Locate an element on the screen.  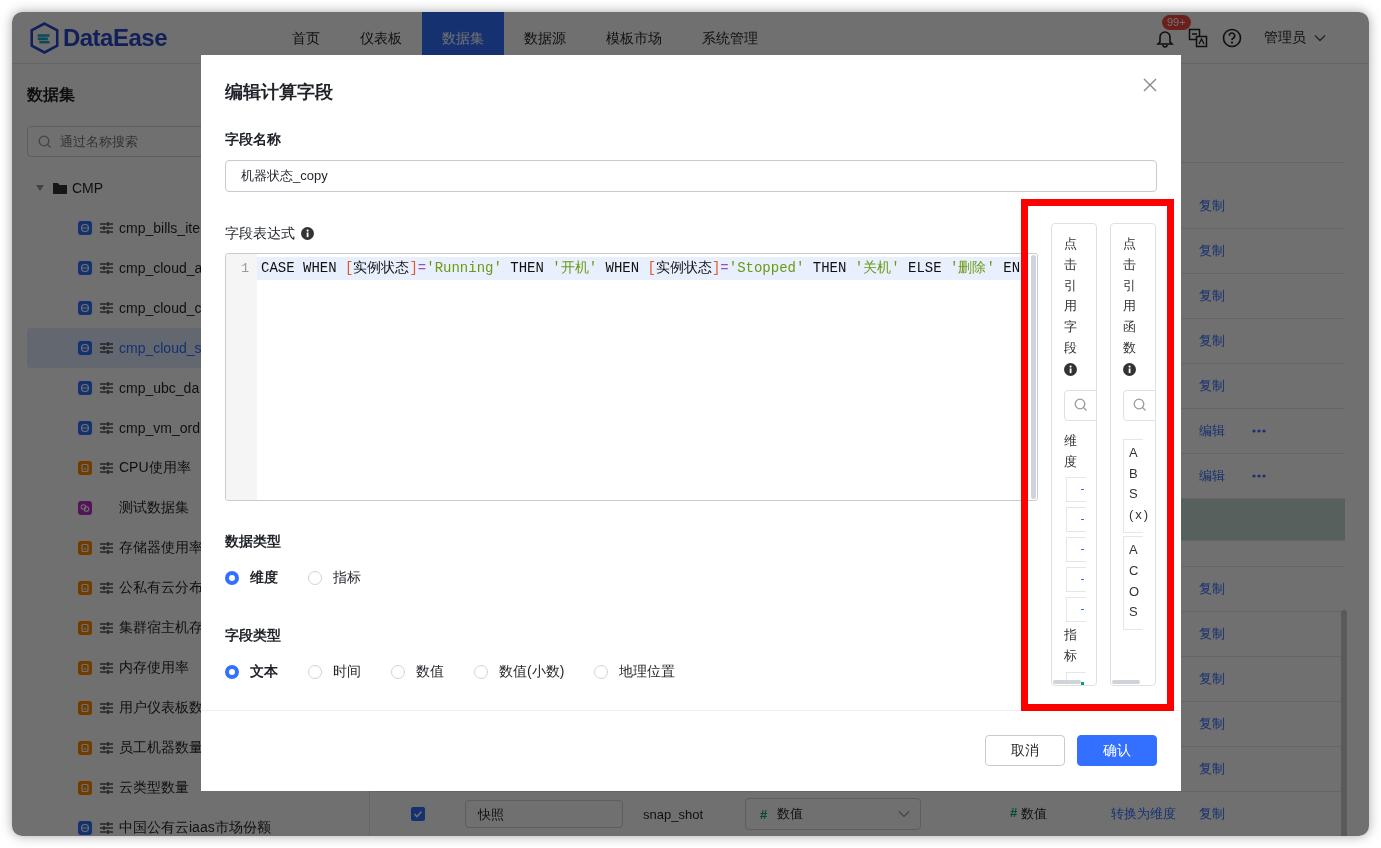
sidebar-title: 数据集 is located at coordinates (51, 95).